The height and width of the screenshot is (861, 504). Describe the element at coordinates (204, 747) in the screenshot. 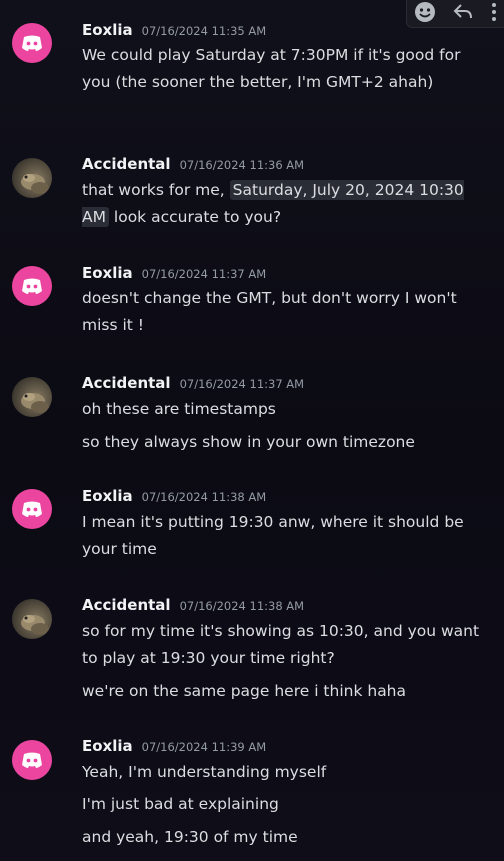

I see `message-timestamp: 07/16/2024 11:39 AM` at that location.